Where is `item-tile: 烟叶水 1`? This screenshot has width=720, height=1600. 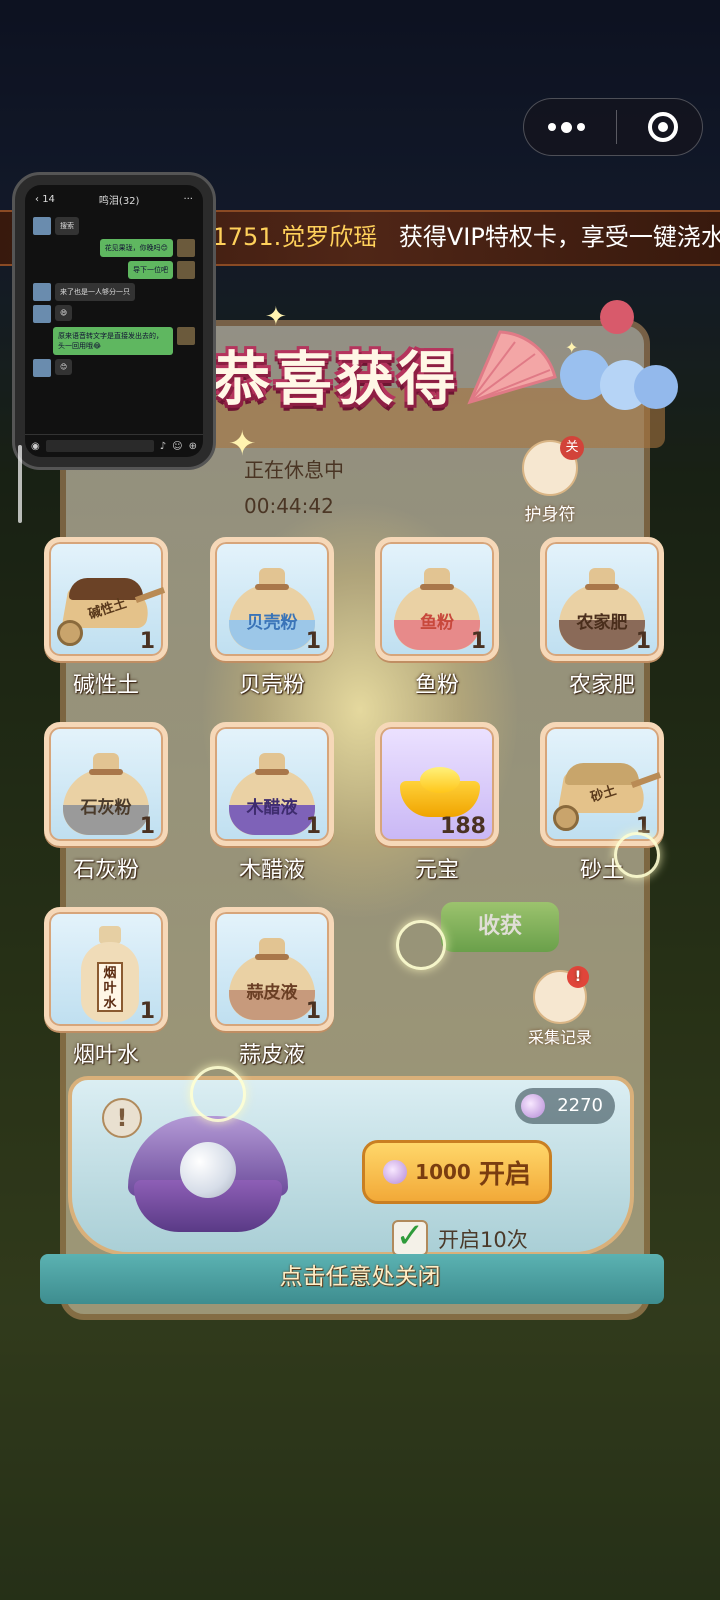 item-tile: 烟叶水 1 is located at coordinates (106, 969).